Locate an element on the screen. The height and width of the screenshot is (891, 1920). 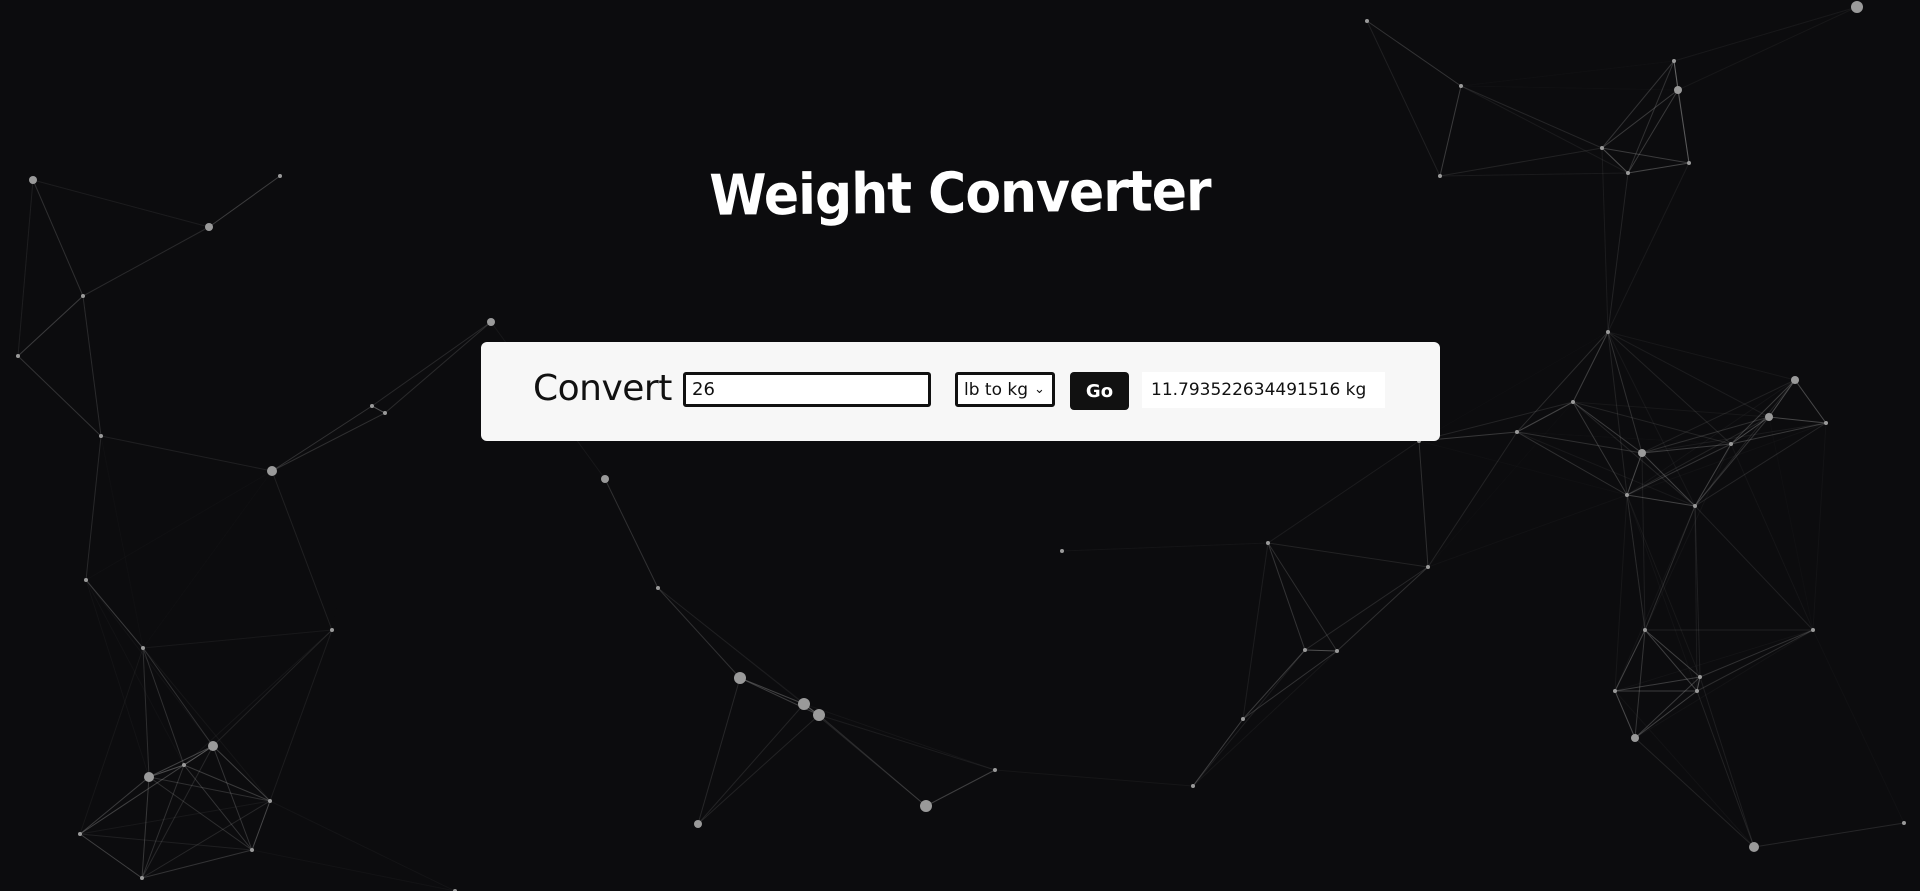
weight-value-input is located at coordinates (807, 389).